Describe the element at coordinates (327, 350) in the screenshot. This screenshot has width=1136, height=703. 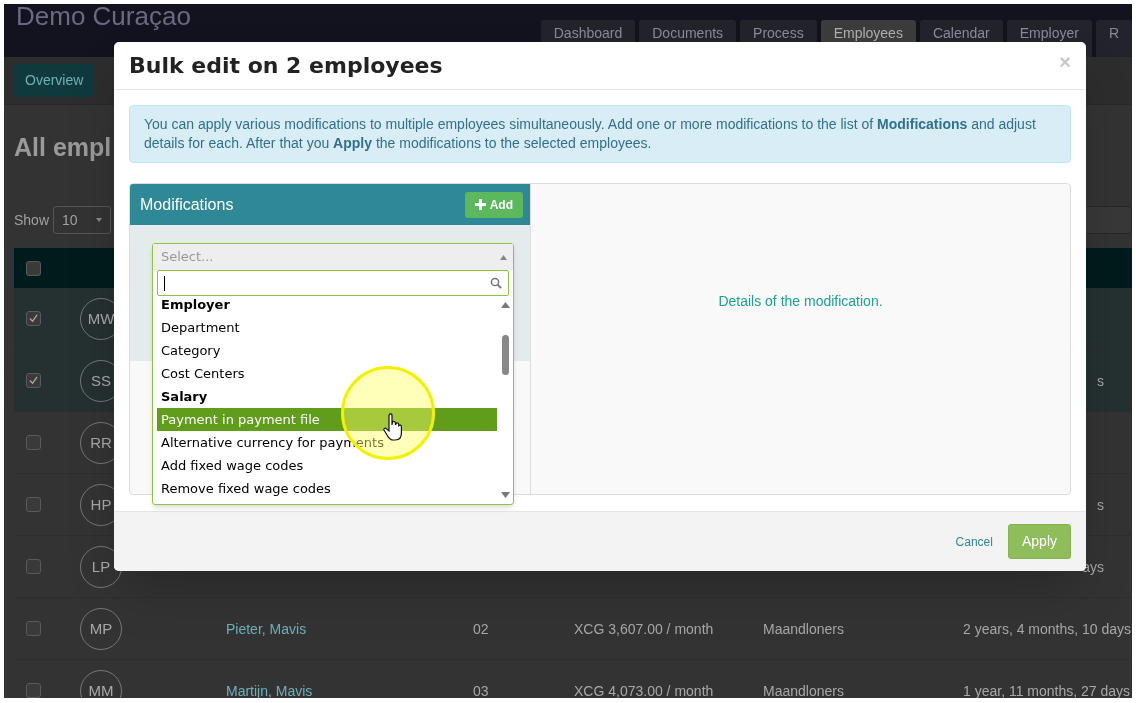
I see `dropdown-option: Category` at that location.